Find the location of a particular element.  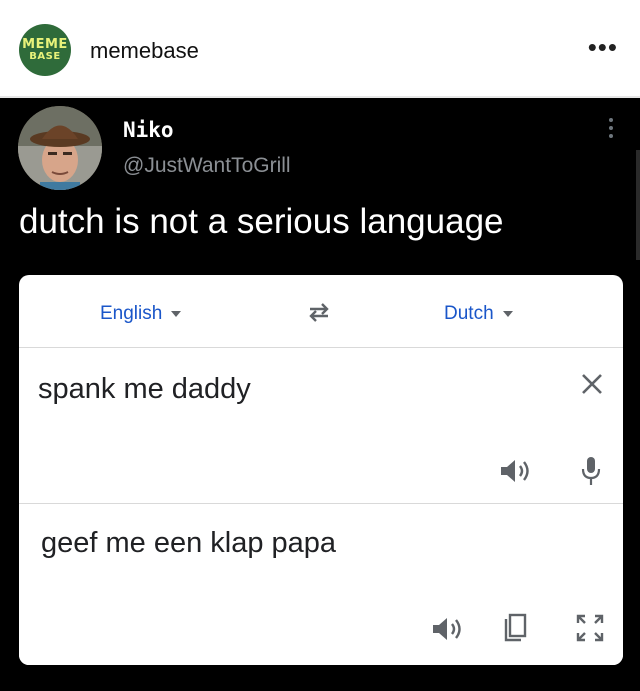

logo-text-line1: MEME is located at coordinates (45, 44).